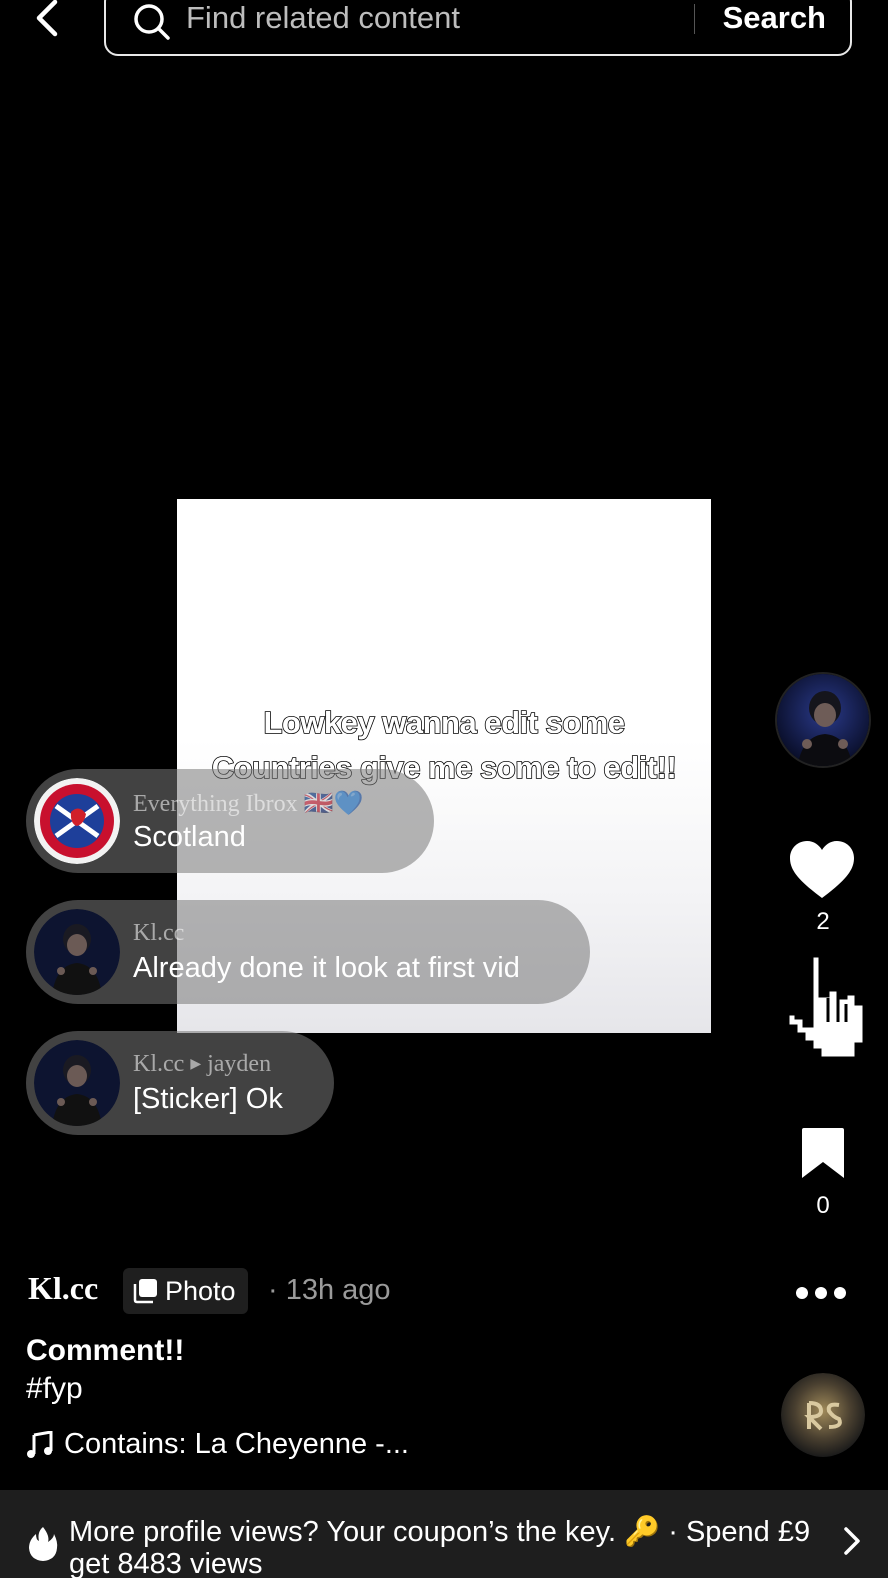  What do you see at coordinates (105, 1350) in the screenshot?
I see `post-caption: Comment!!` at bounding box center [105, 1350].